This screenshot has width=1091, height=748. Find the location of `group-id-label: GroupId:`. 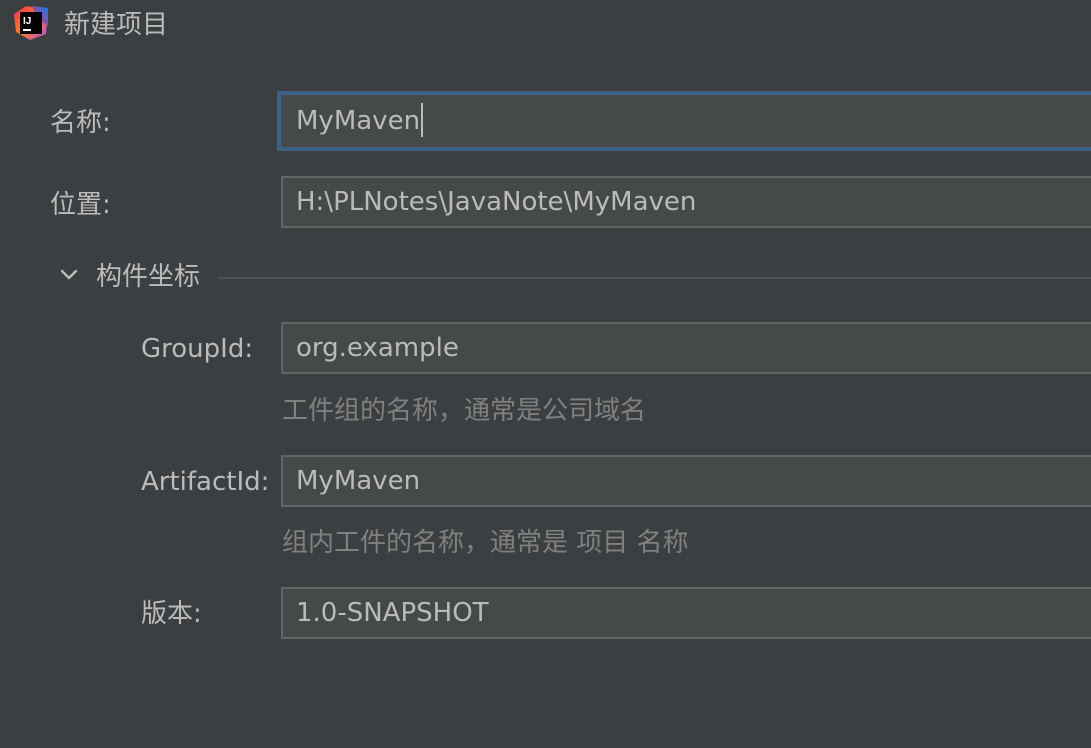

group-id-label: GroupId: is located at coordinates (197, 349).